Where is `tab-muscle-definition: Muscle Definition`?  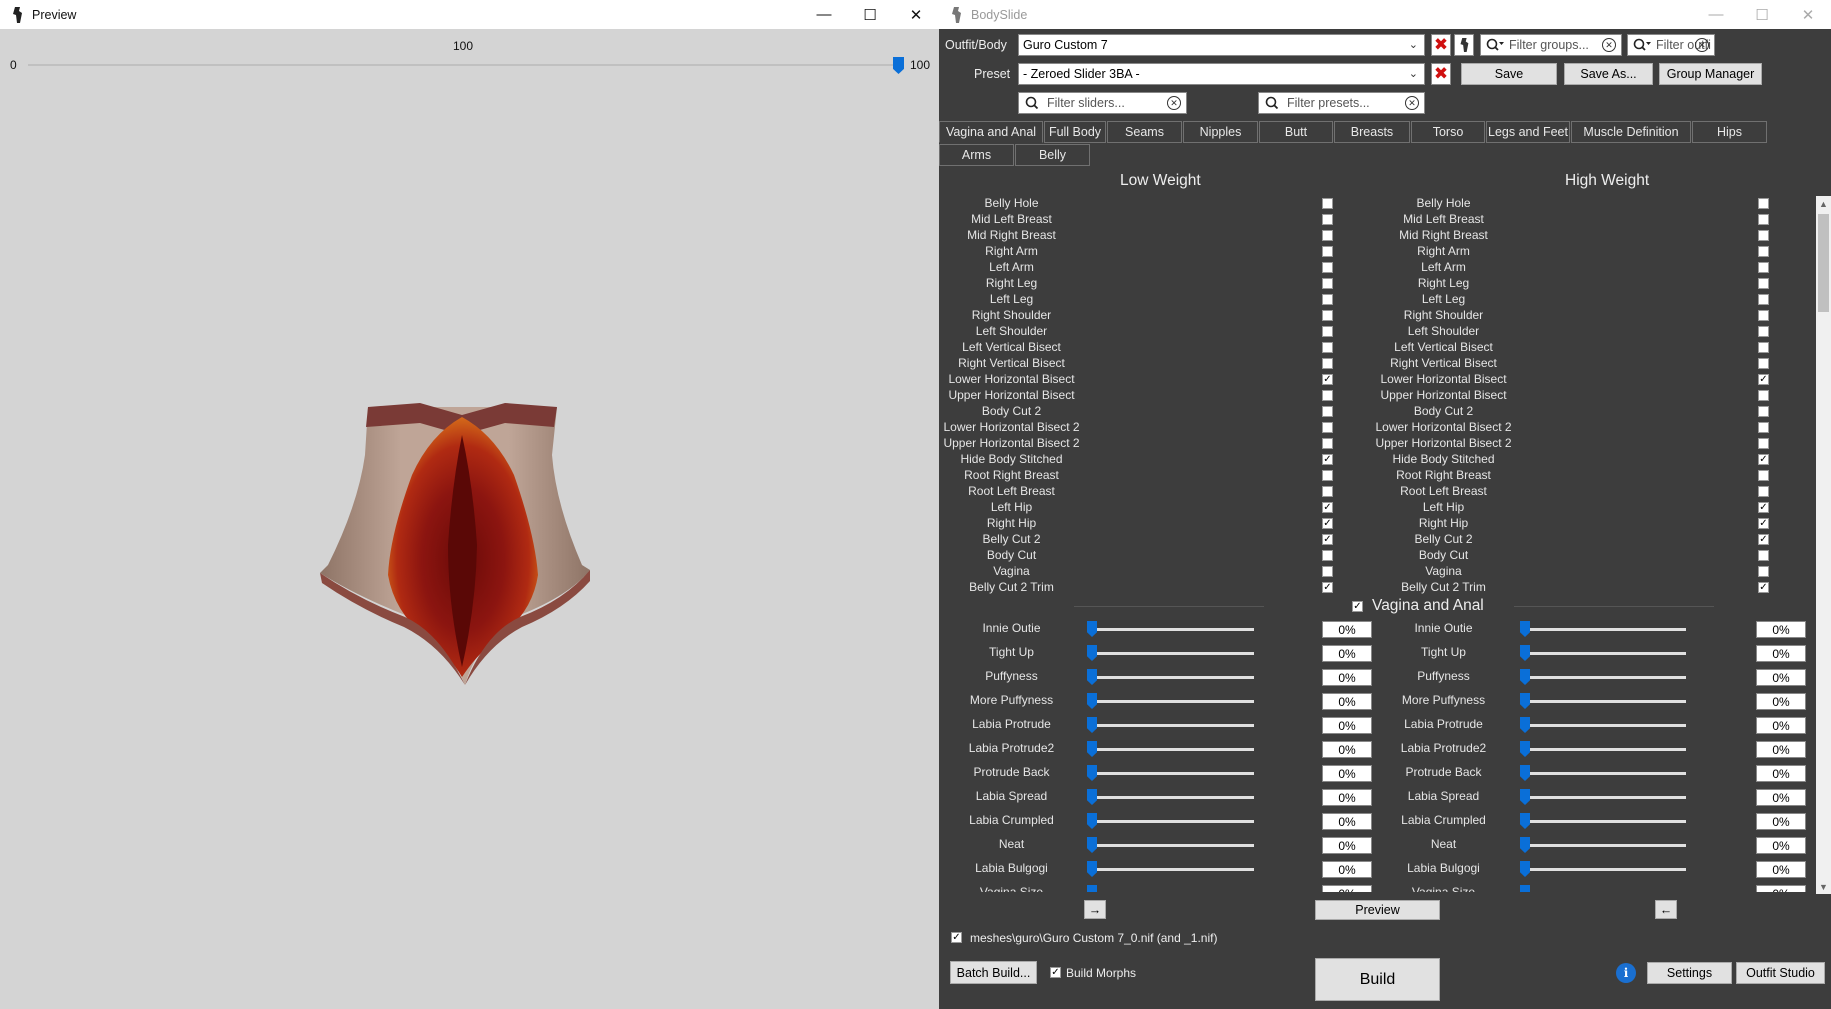
tab-muscle-definition: Muscle Definition is located at coordinates (1631, 132).